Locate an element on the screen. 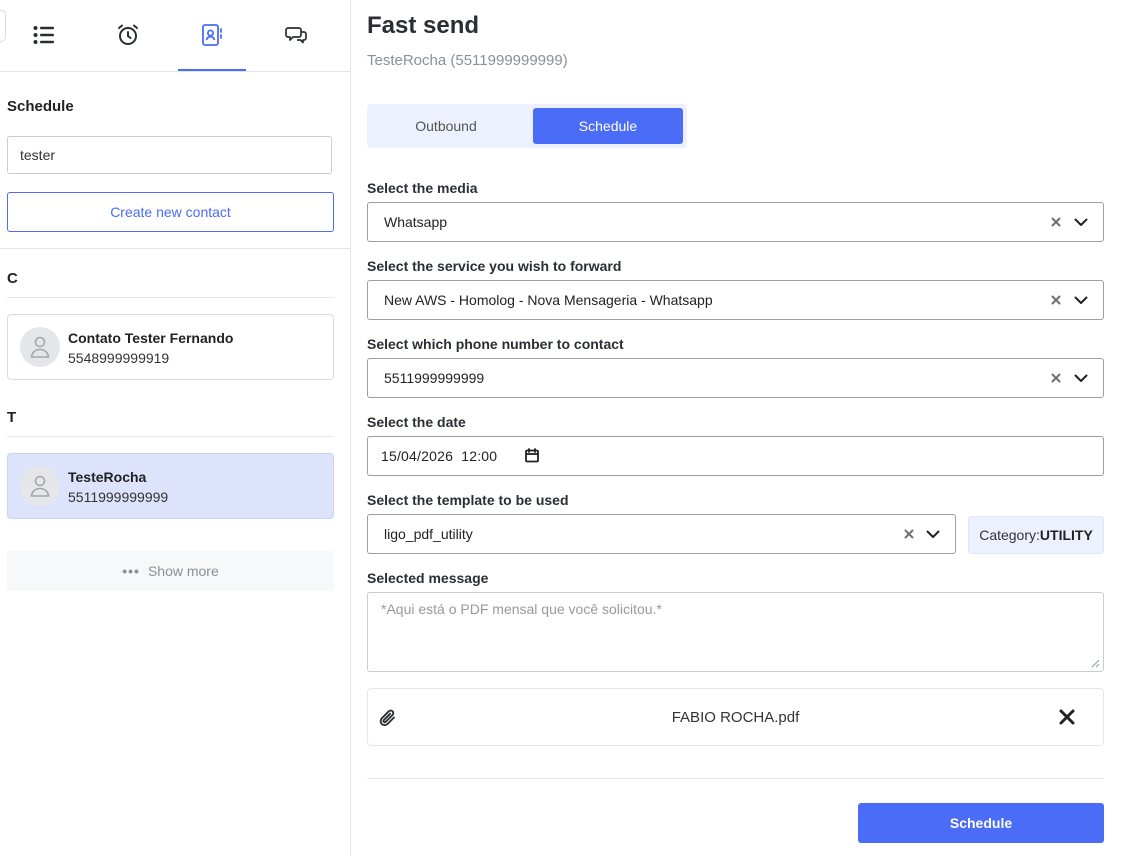 This screenshot has height=856, width=1121. category-label: Category: is located at coordinates (1009, 535).